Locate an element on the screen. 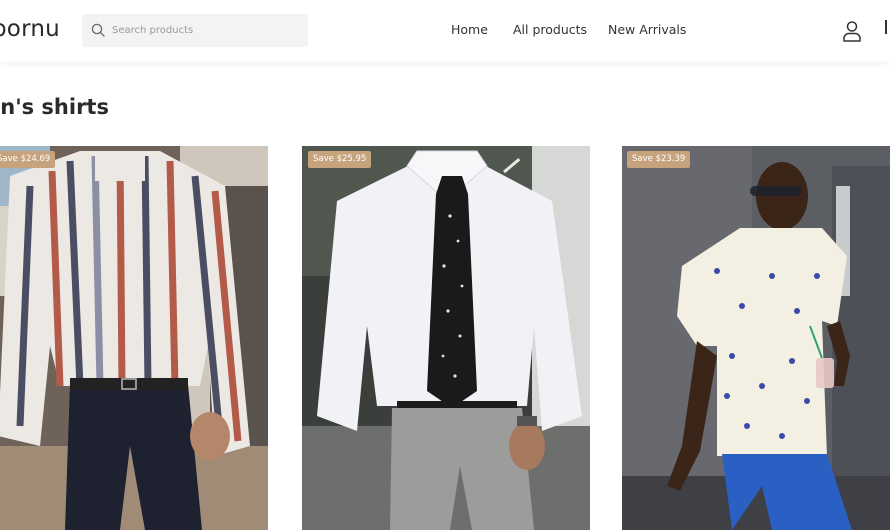 The image size is (890, 530). site-header: bornu Home All products New Arrivals is located at coordinates (445, 31).